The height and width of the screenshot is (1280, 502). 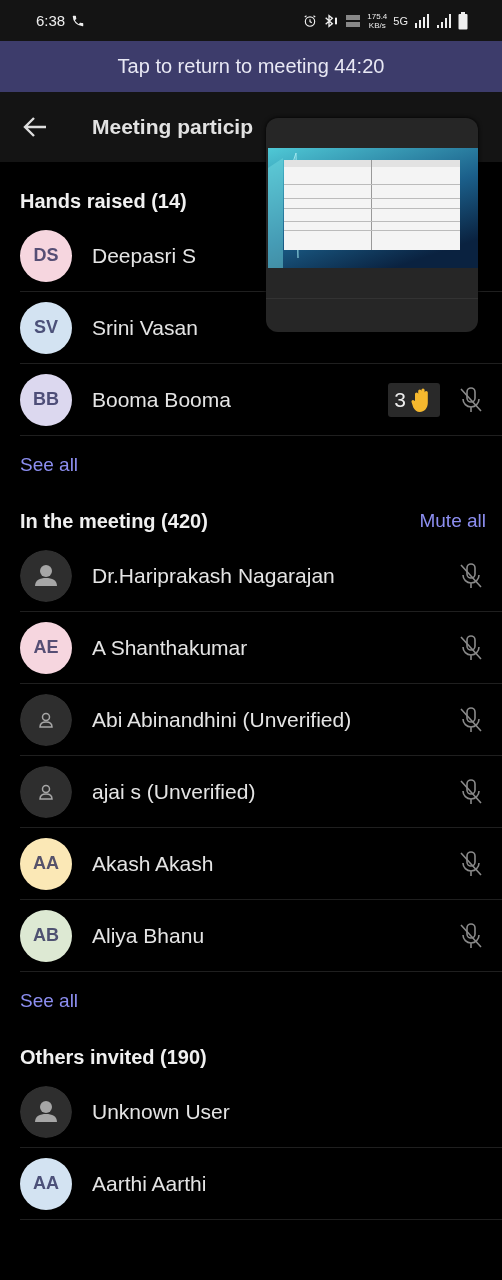 What do you see at coordinates (174, 791) in the screenshot?
I see `participant-name: ajai s (Unverified)` at bounding box center [174, 791].